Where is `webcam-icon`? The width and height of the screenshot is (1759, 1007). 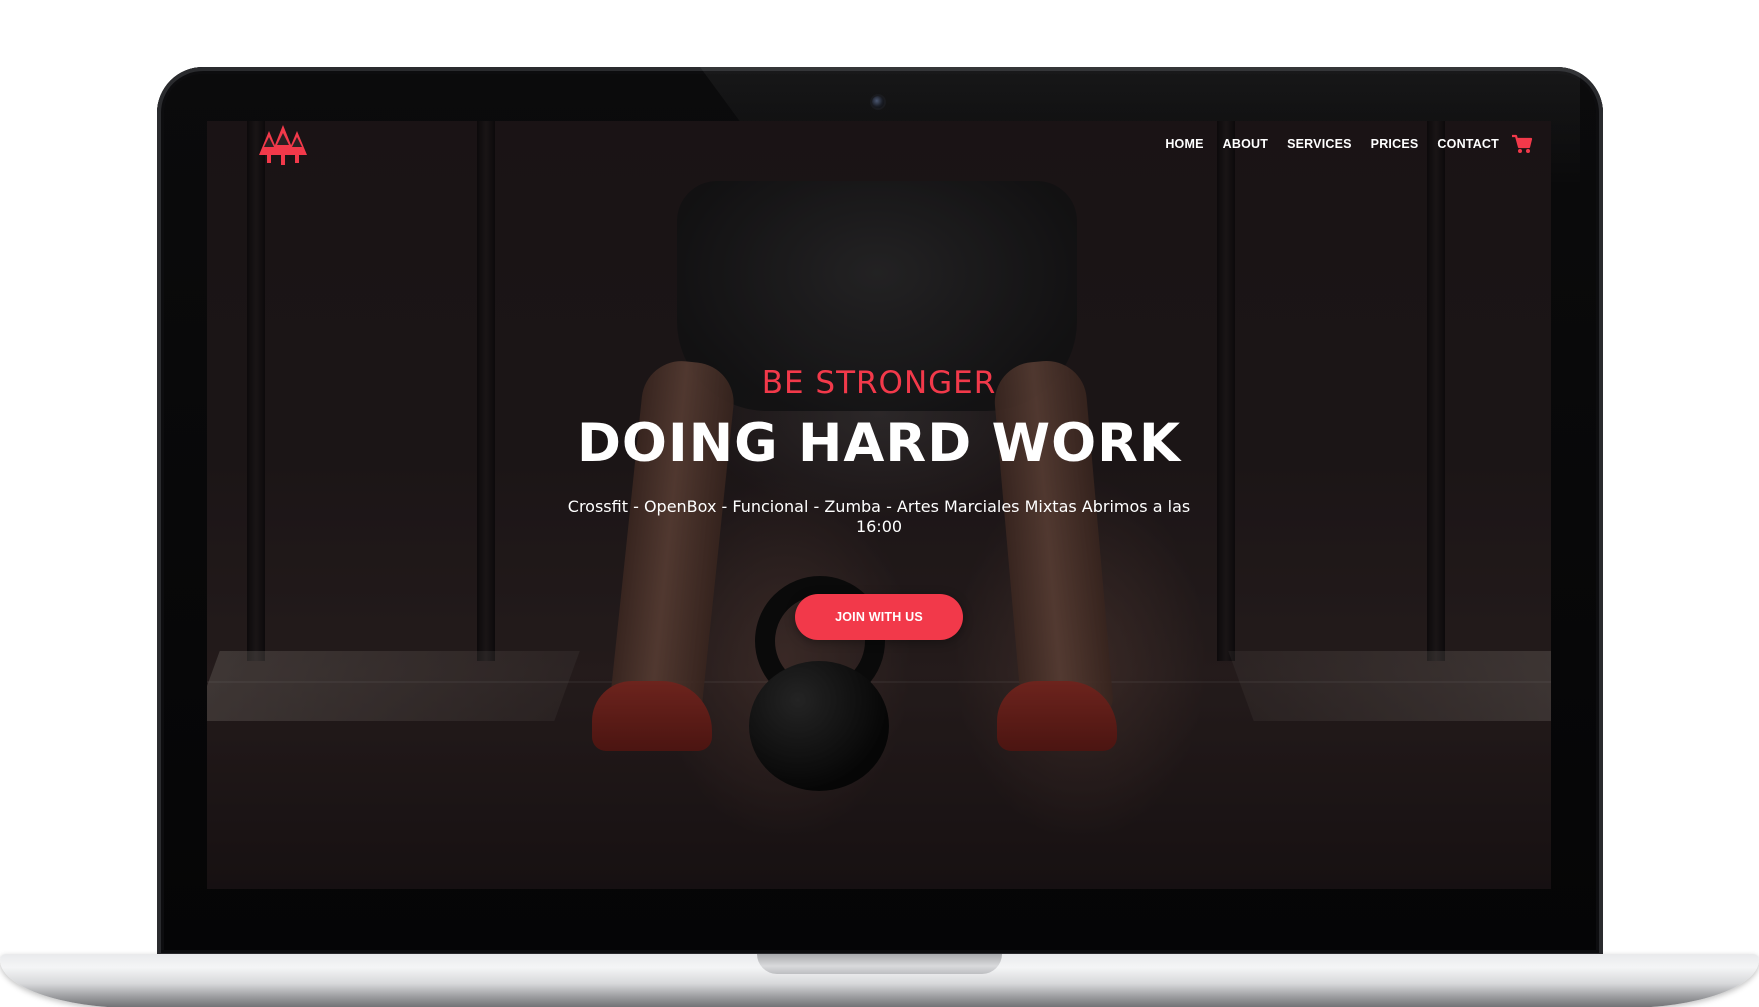
webcam-icon is located at coordinates (878, 102).